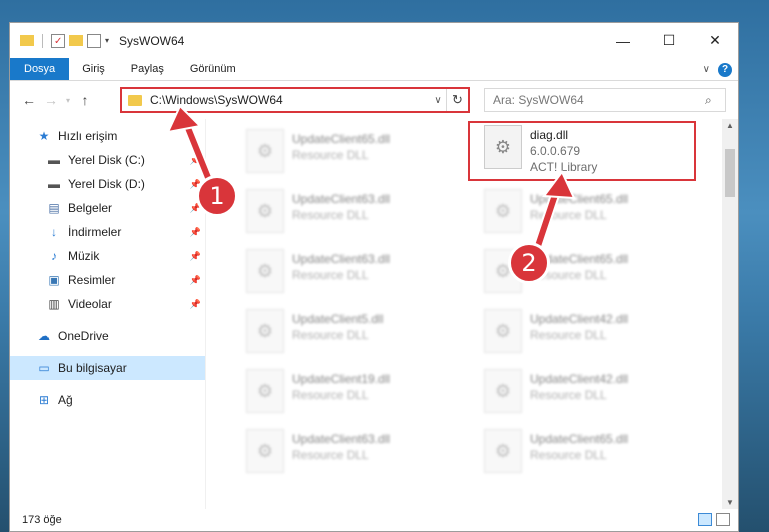 The image size is (769, 532). I want to click on nav-item: ▭ Bu bilgisayar, so click(107, 368).